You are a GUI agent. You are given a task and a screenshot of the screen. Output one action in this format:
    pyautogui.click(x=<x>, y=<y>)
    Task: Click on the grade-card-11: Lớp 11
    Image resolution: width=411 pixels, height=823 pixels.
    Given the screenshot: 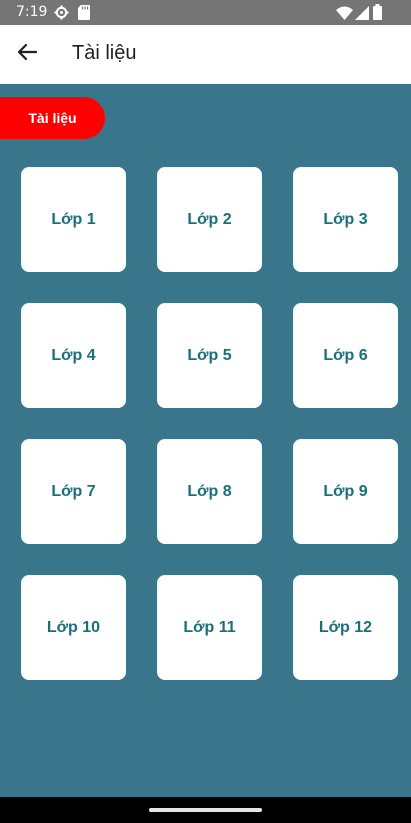 What is the action you would take?
    pyautogui.click(x=209, y=627)
    